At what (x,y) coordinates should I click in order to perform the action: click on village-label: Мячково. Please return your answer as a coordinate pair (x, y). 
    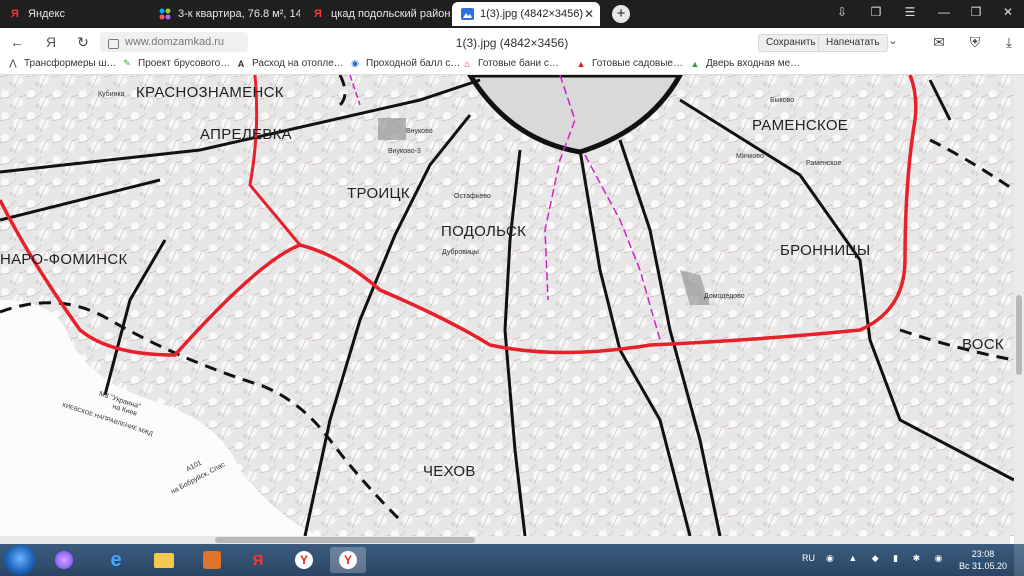
    Looking at the image, I should click on (750, 156).